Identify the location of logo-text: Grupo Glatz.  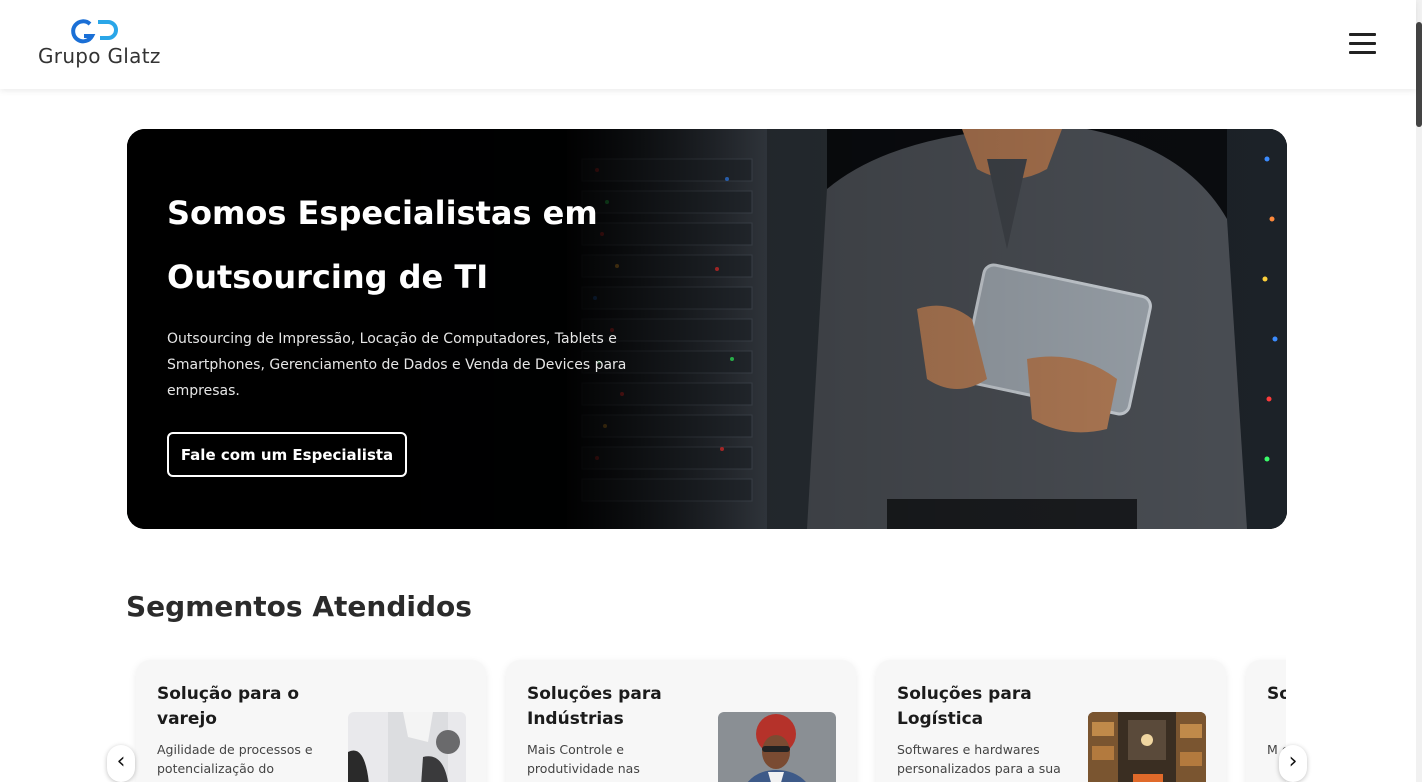
(99, 56).